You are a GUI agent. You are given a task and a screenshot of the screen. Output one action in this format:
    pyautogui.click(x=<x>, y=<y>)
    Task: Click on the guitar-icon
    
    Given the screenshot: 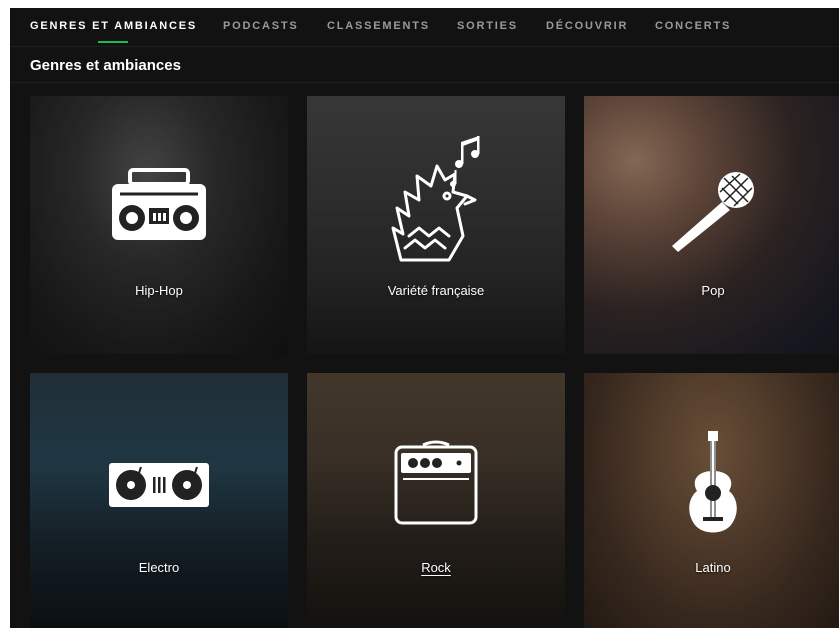 What is the action you would take?
    pyautogui.click(x=713, y=482)
    